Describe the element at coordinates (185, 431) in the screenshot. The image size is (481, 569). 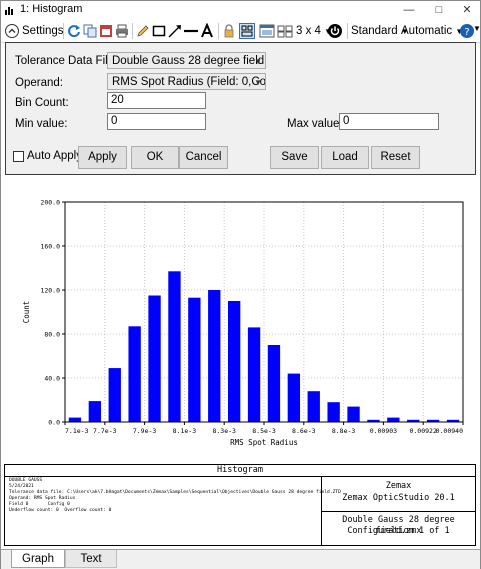
I see `x-tick-label: 8.1e-3` at that location.